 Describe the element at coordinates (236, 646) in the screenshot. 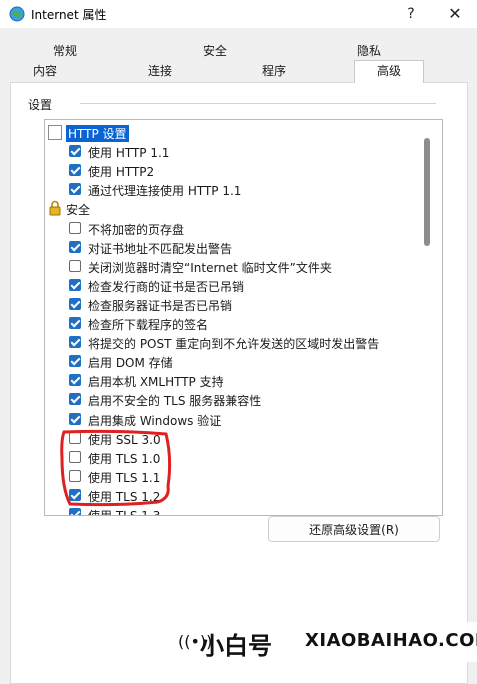

I see `watermark-cn: 小白号` at that location.